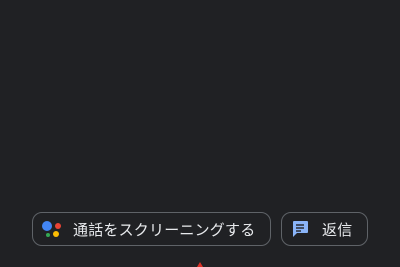  What do you see at coordinates (52, 229) in the screenshot?
I see `google-assistant-icon` at bounding box center [52, 229].